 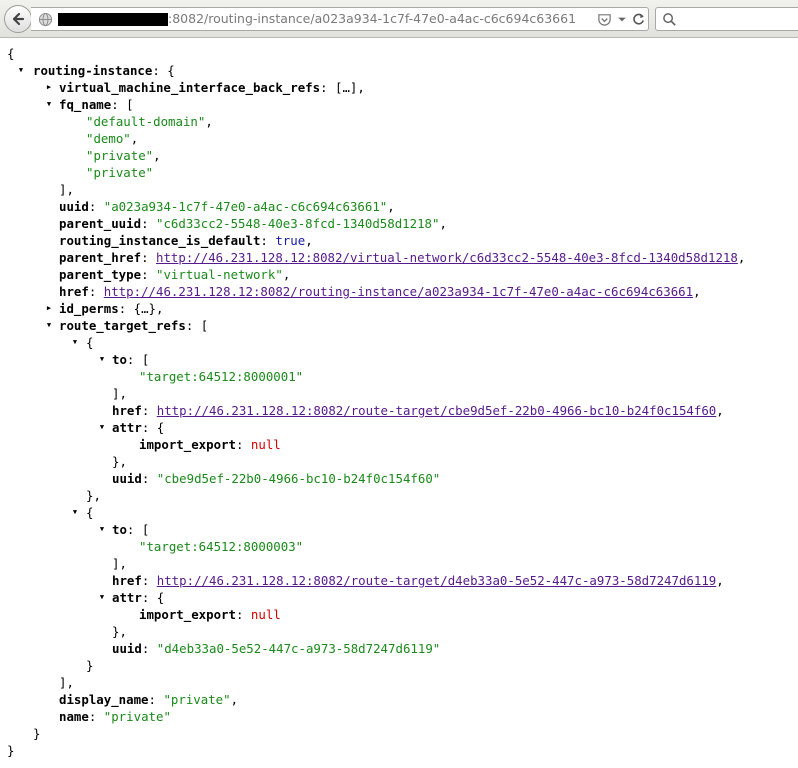 I want to click on json-line: "demo",, so click(x=112, y=138).